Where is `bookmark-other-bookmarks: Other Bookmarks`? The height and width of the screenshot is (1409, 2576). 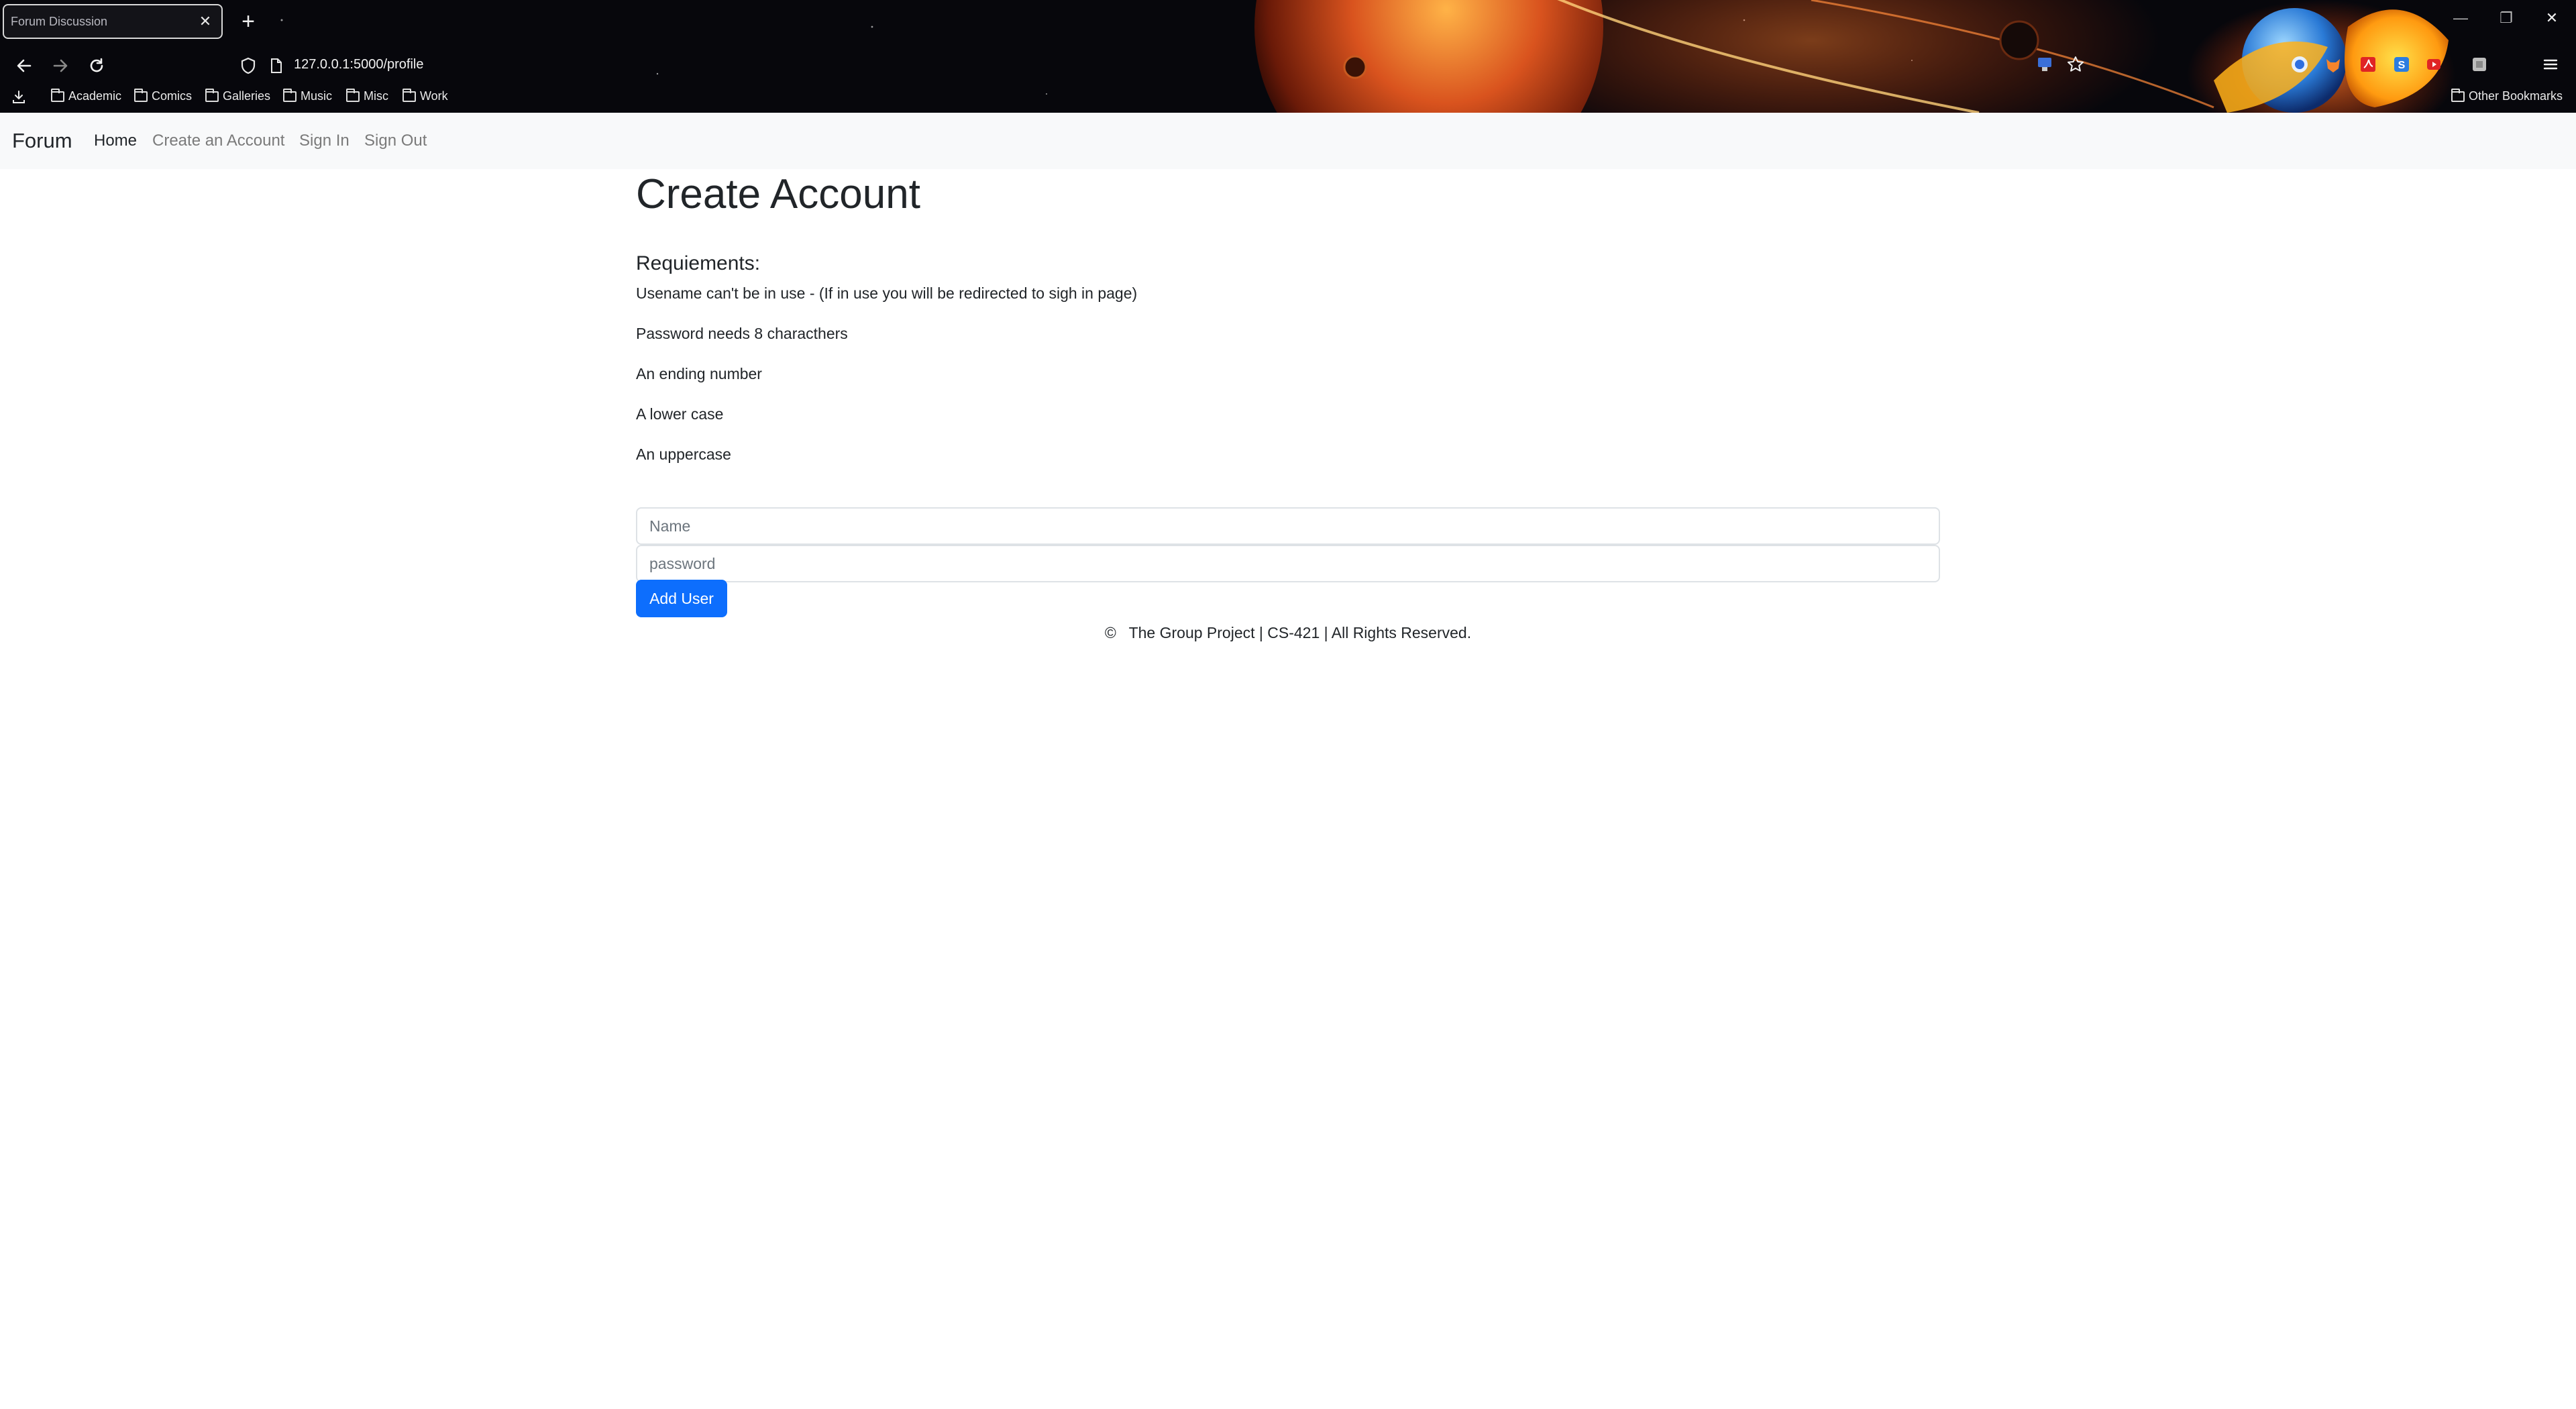 bookmark-other-bookmarks: Other Bookmarks is located at coordinates (2507, 95).